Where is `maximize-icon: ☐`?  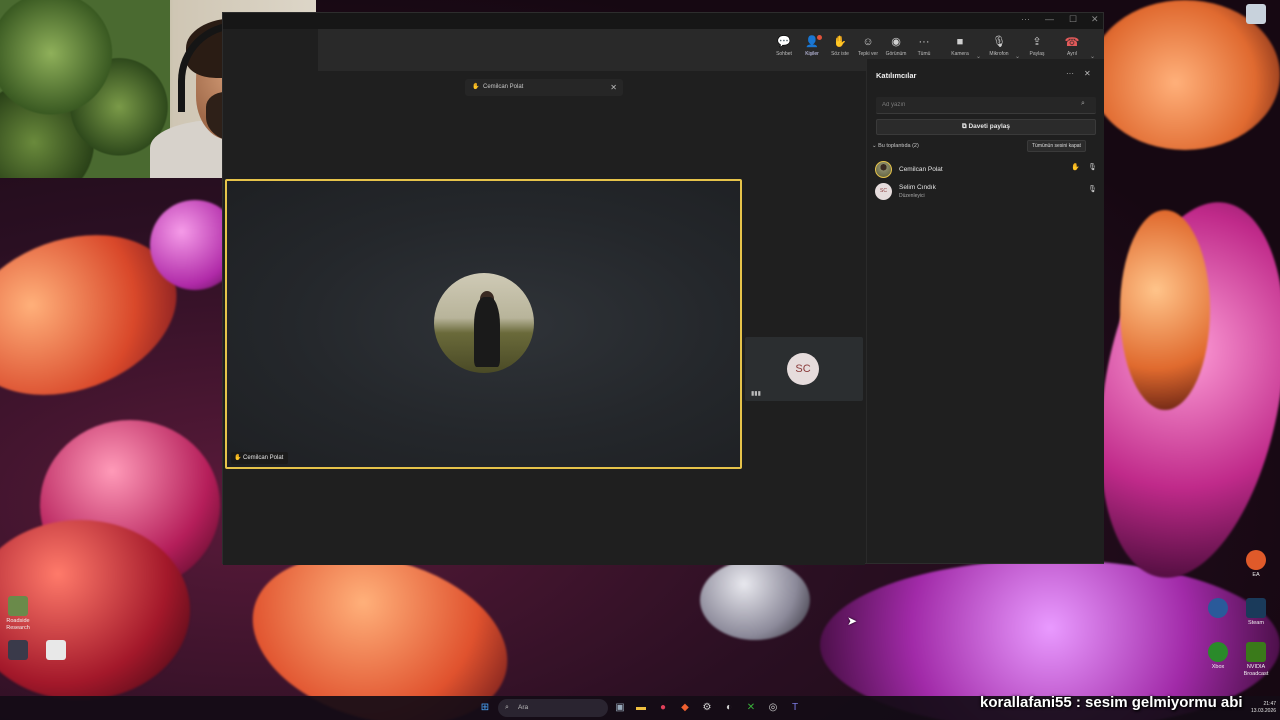 maximize-icon: ☐ is located at coordinates (1073, 19).